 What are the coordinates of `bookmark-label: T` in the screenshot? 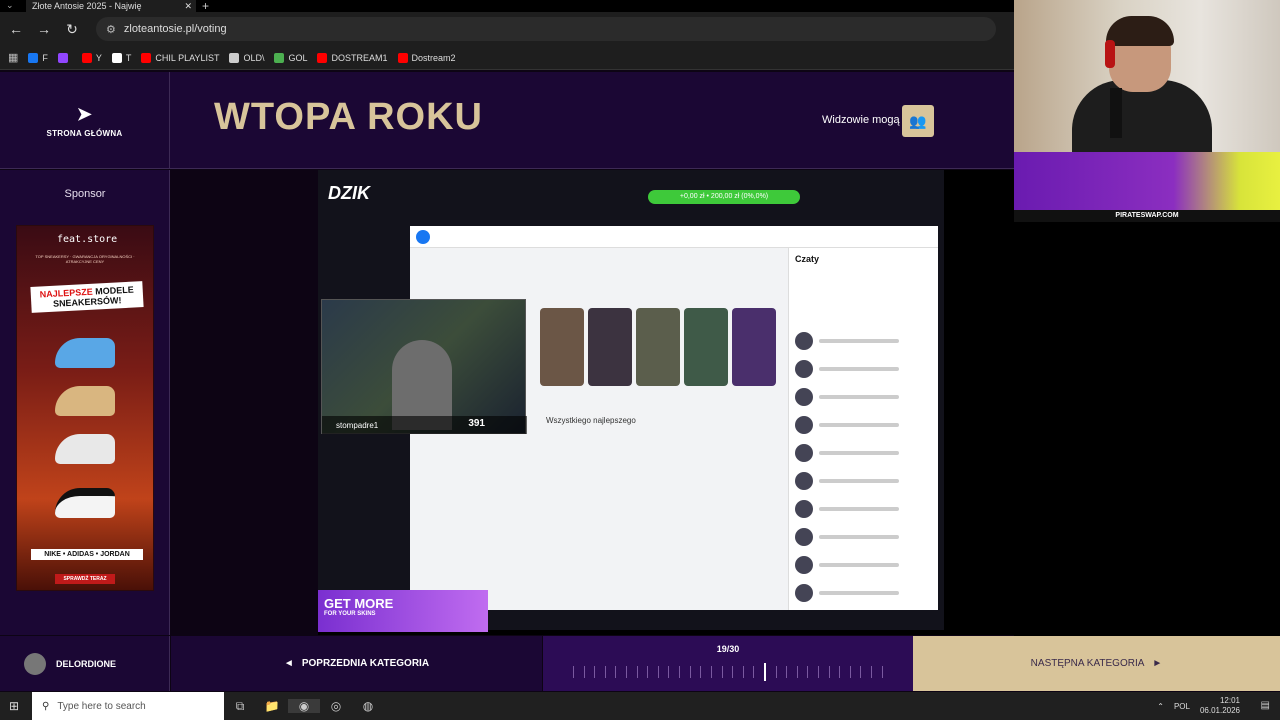 It's located at (128, 57).